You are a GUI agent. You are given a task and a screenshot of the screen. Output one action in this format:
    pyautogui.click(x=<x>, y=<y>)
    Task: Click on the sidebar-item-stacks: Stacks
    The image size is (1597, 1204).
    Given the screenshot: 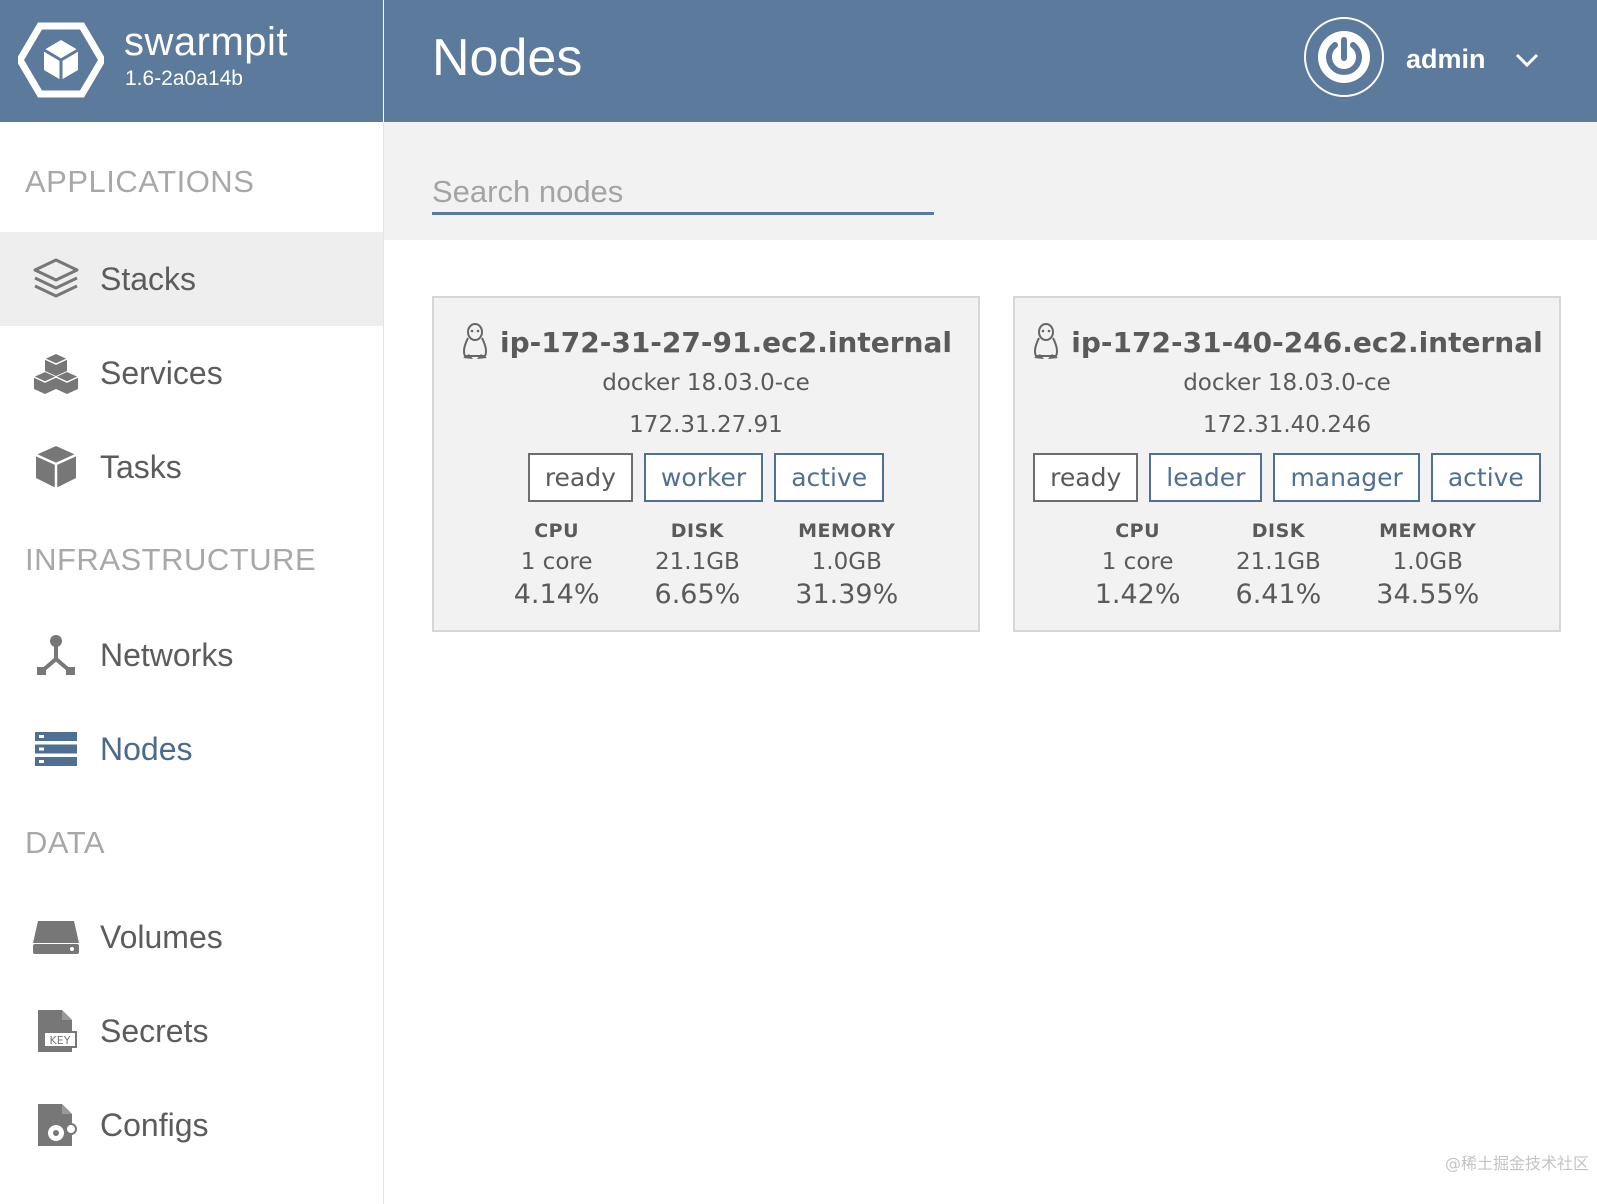 What is the action you would take?
    pyautogui.click(x=191, y=279)
    